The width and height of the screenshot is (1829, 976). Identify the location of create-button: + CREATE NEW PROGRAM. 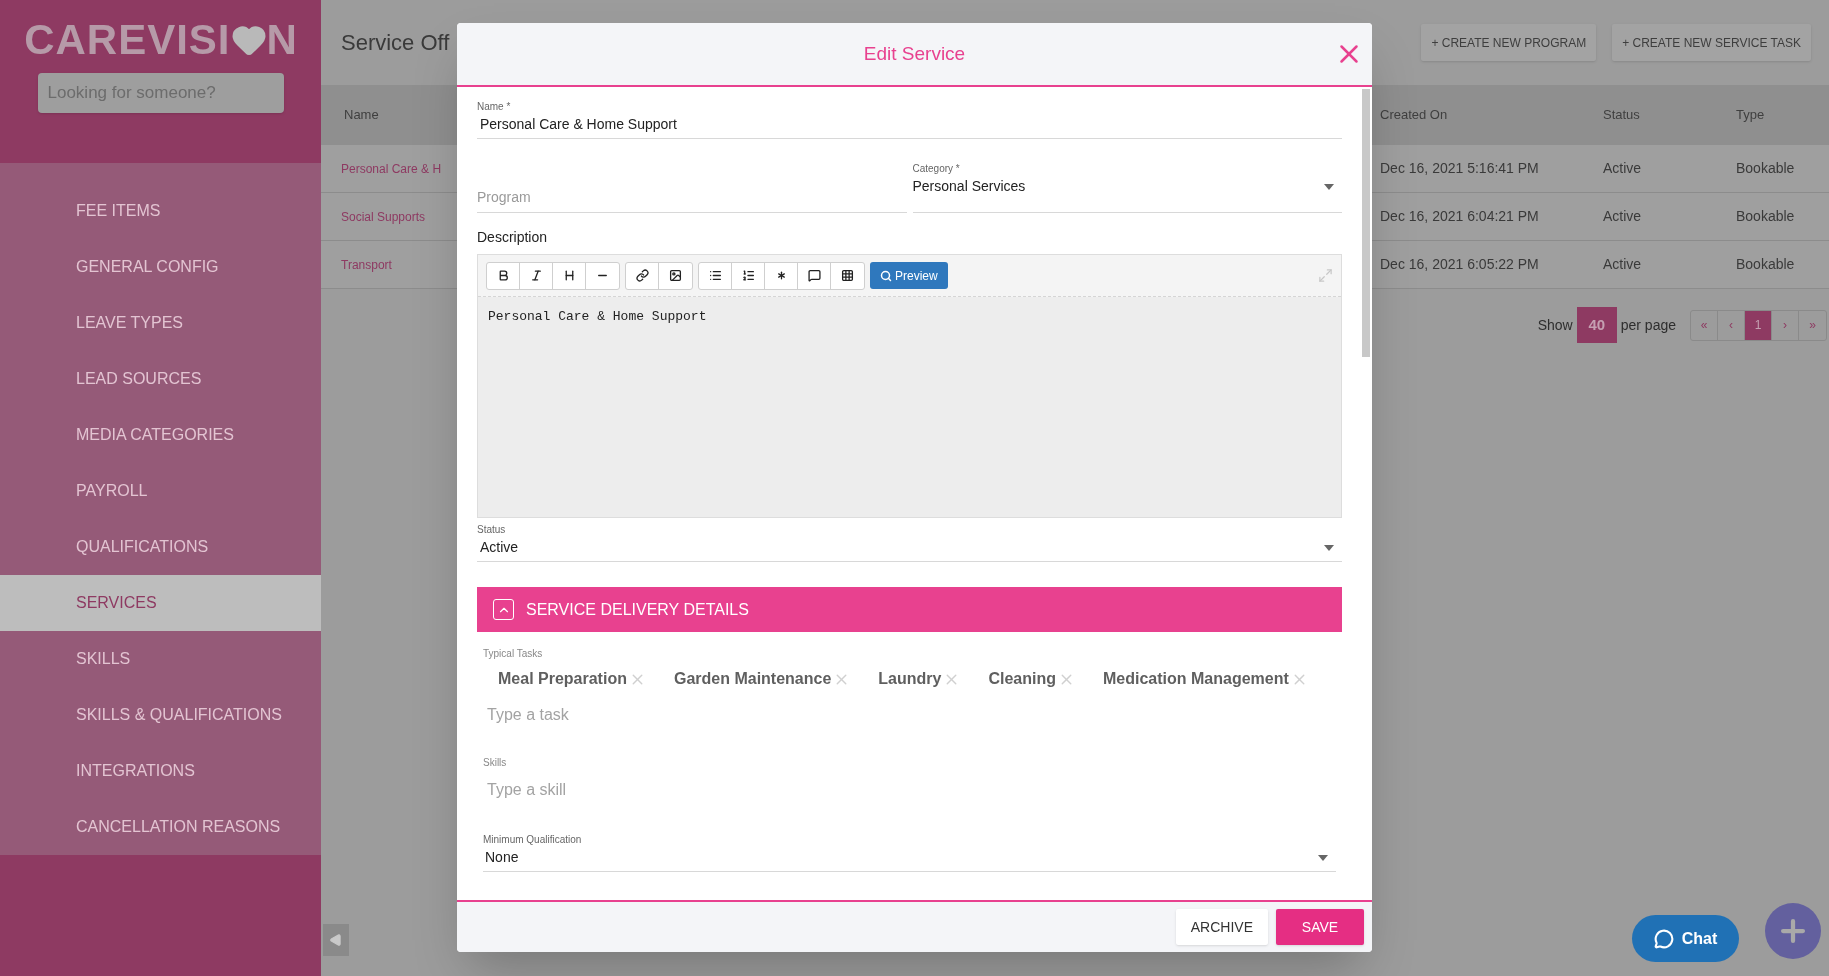
(1509, 42).